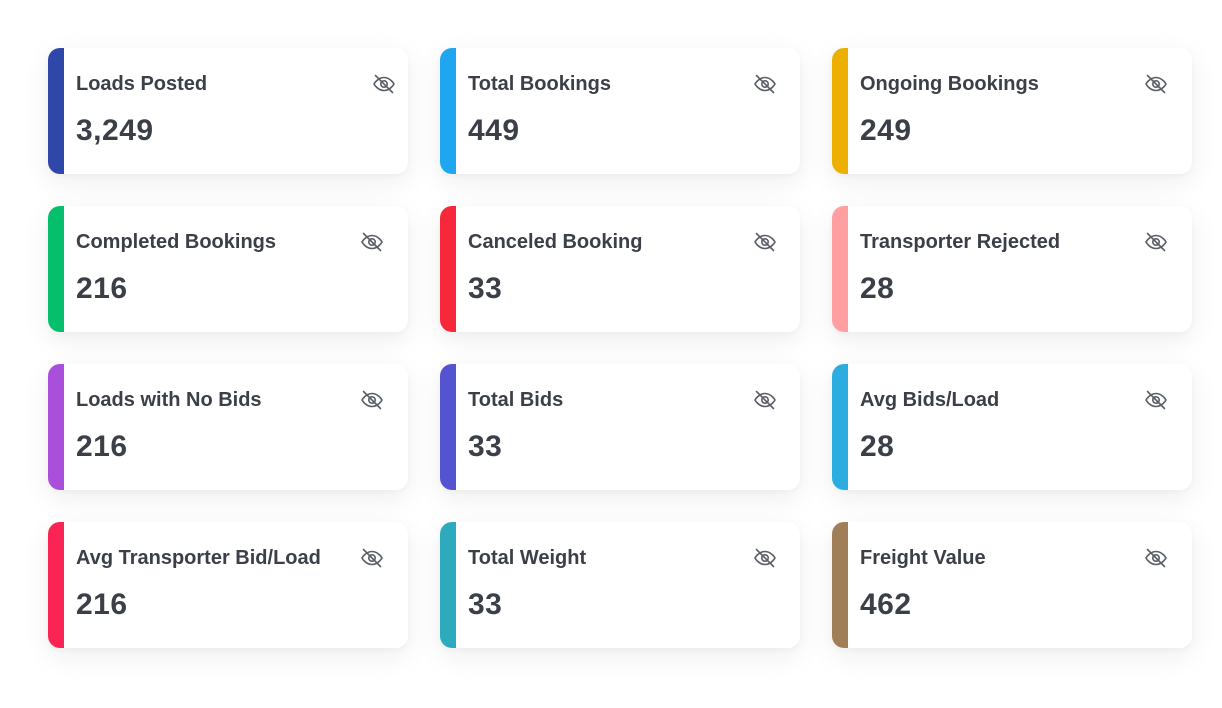  Describe the element at coordinates (949, 84) in the screenshot. I see `card-title: Ongoing Bookings` at that location.